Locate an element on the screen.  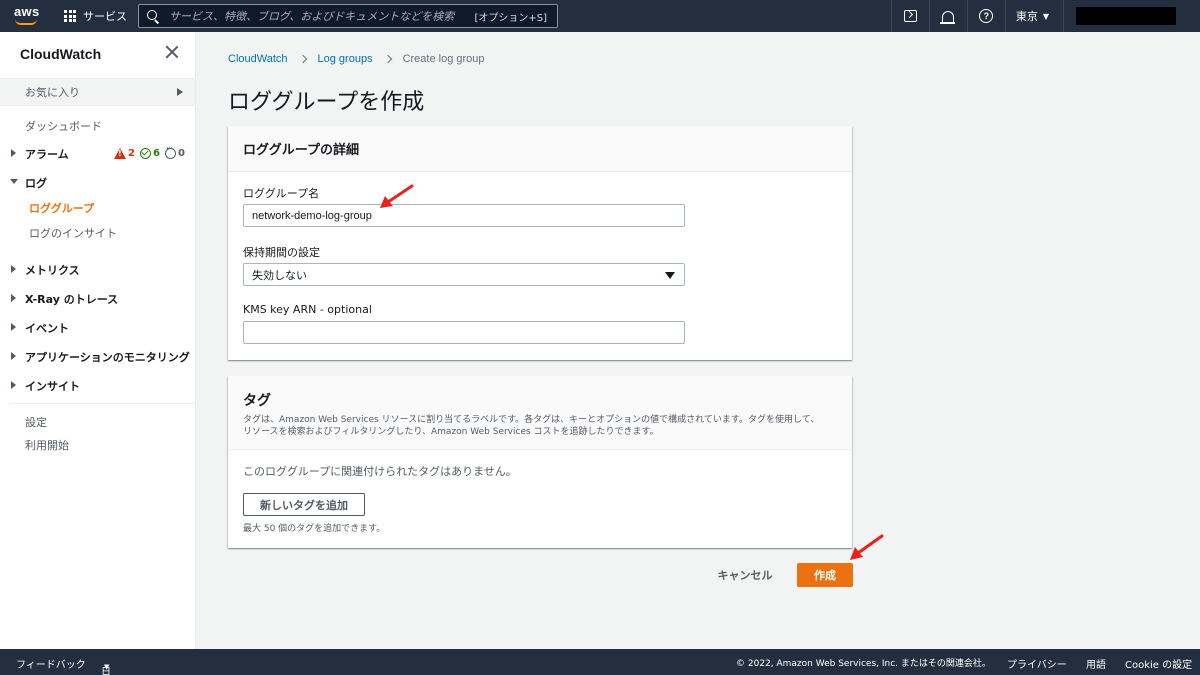
sidebar-item-app-monitoring: アプリケーションのモニタリング is located at coordinates (107, 357).